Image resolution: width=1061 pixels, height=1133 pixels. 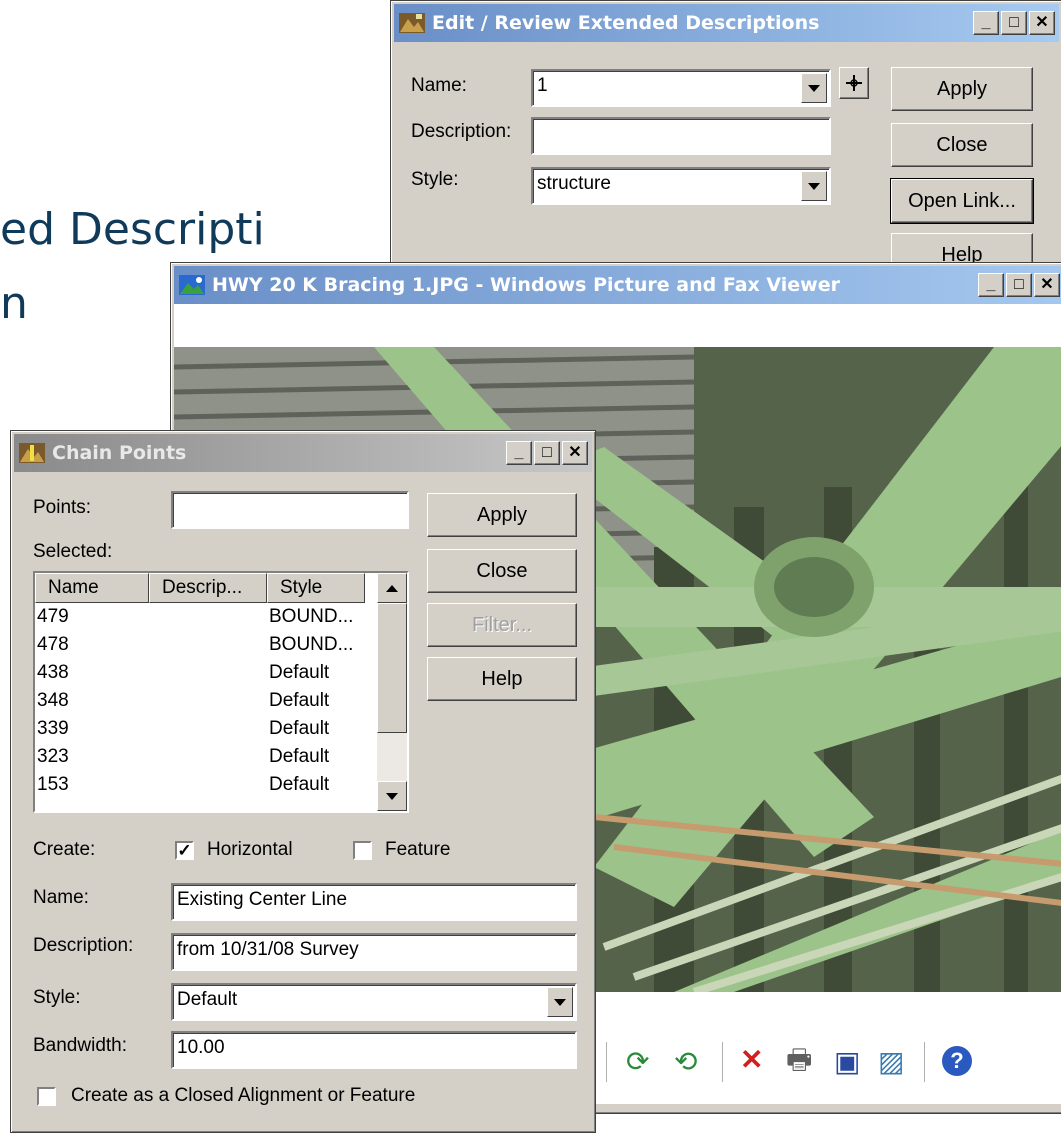 What do you see at coordinates (502, 679) in the screenshot?
I see `help-button: Help` at bounding box center [502, 679].